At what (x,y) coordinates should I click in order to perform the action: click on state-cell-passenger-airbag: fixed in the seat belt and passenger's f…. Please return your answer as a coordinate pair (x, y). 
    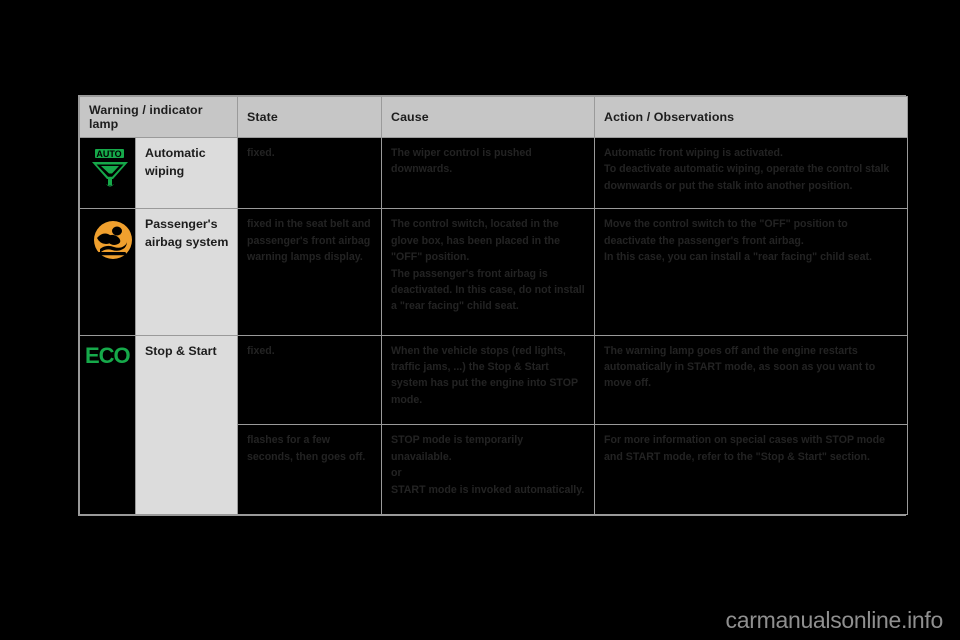
    Looking at the image, I should click on (310, 272).